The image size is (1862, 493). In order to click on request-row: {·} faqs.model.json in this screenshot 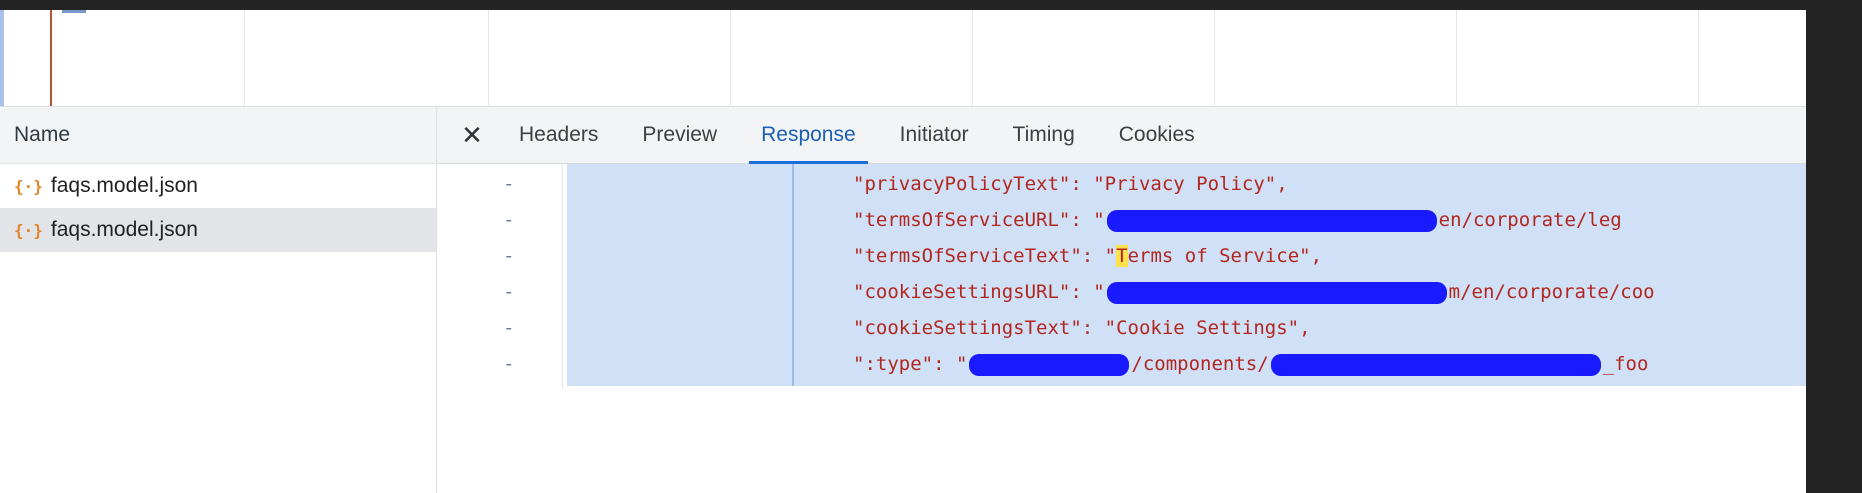, I will do `click(218, 186)`.